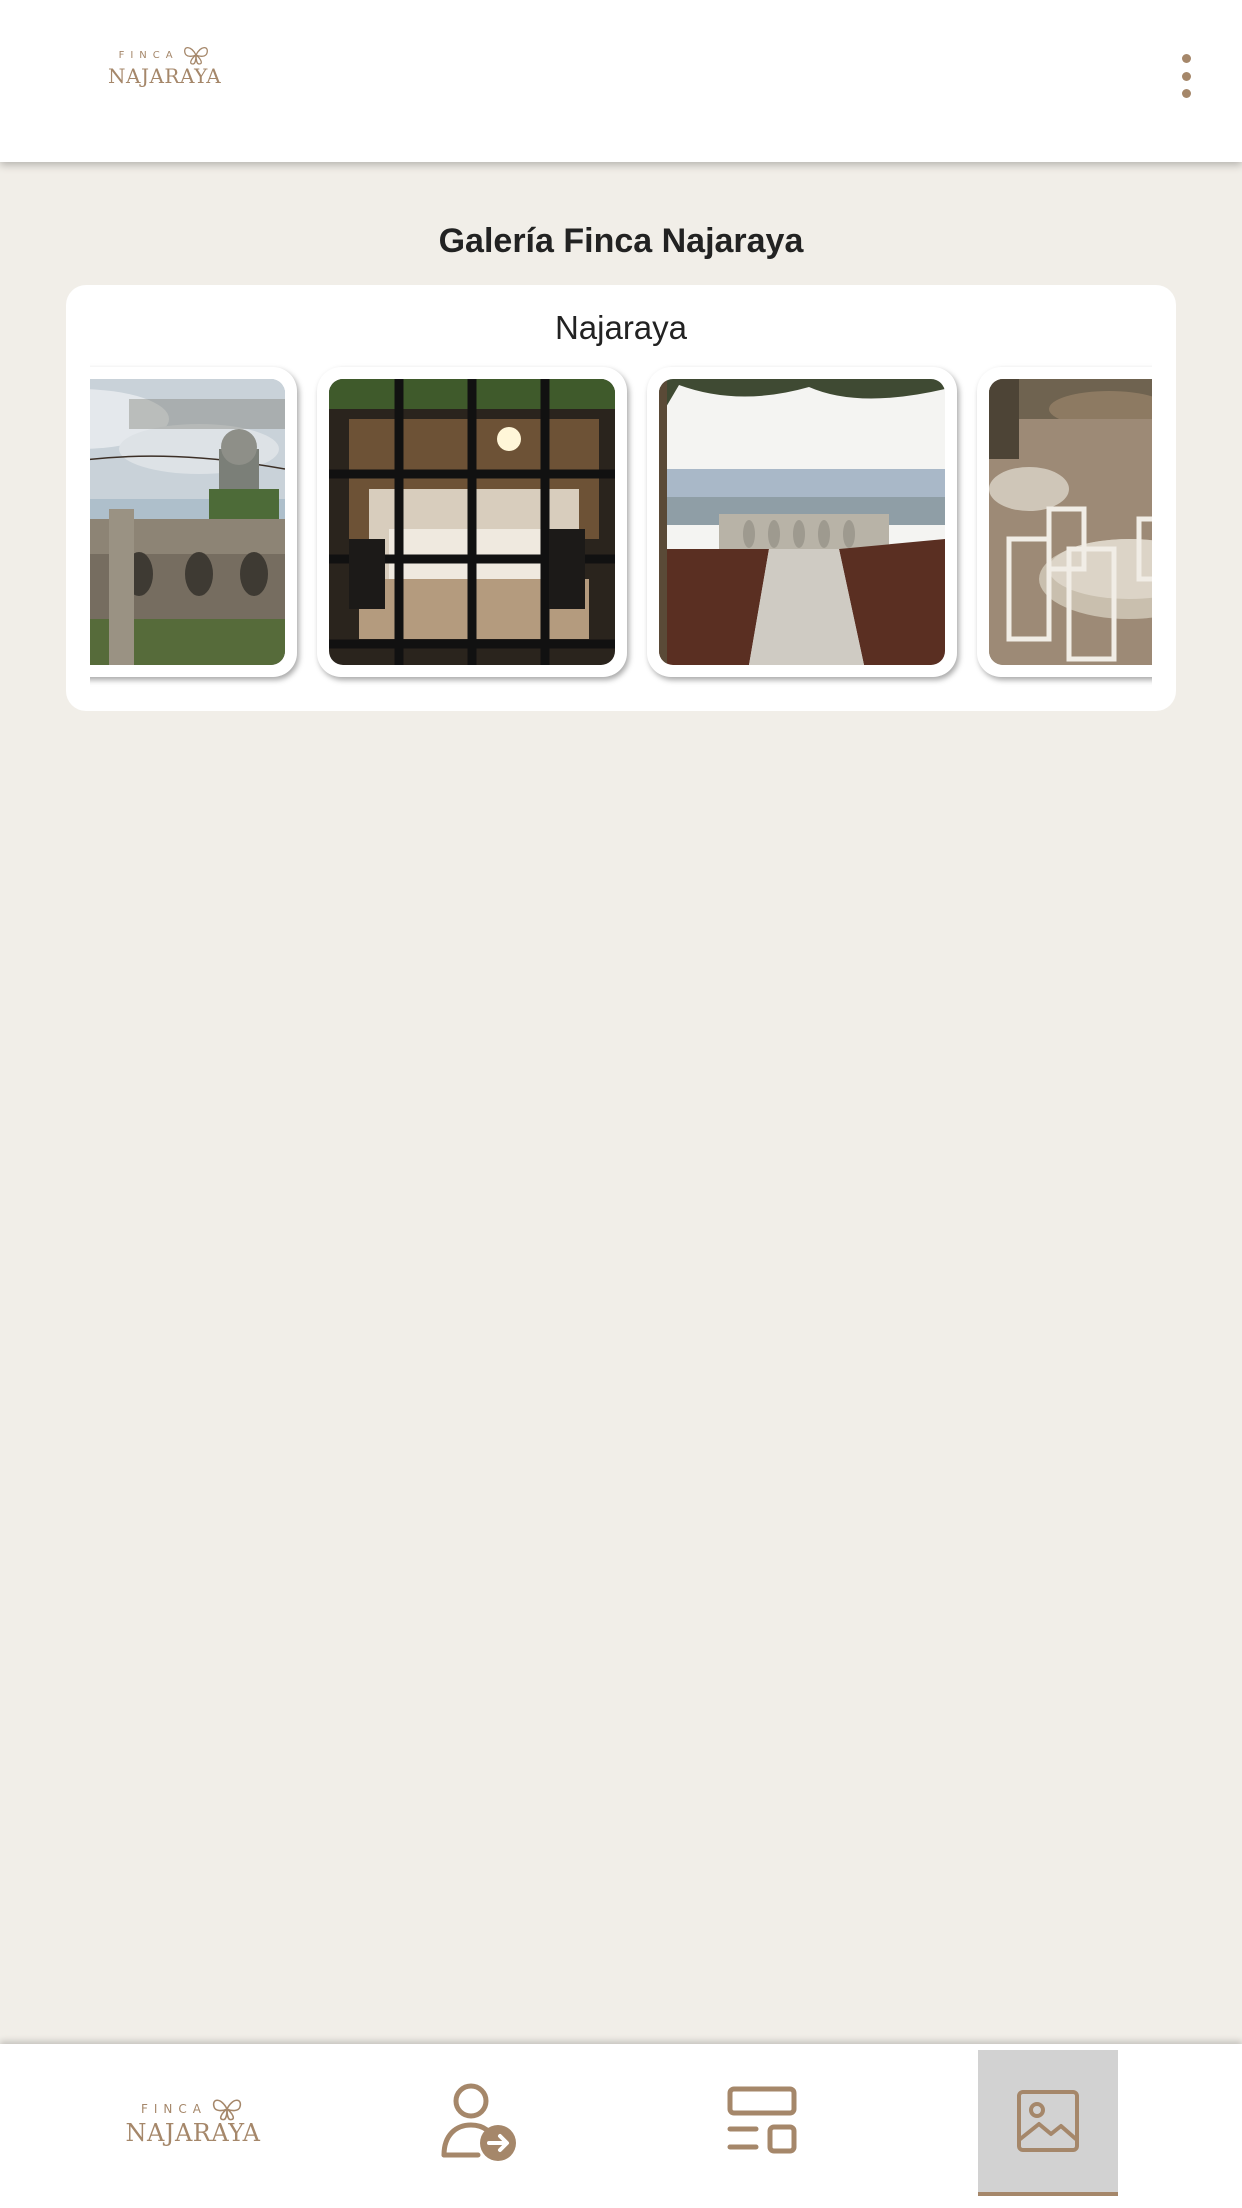 The image size is (1242, 2208). I want to click on gallery-name: Najaraya, so click(621, 327).